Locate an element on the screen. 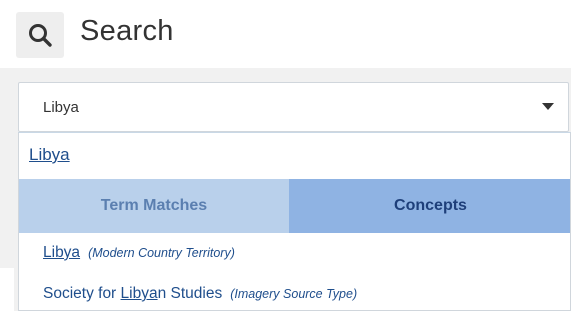  tab-term-matches: Term Matches is located at coordinates (154, 206).